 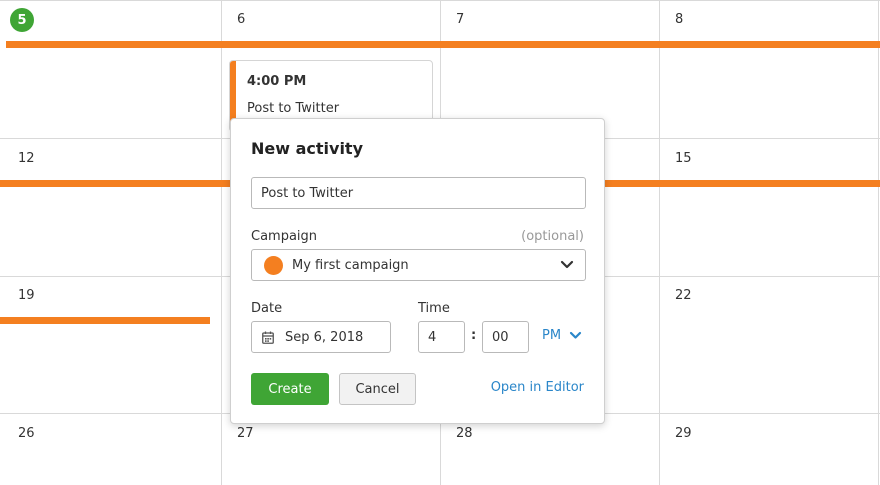 I want to click on activity-title-input, so click(x=418, y=193).